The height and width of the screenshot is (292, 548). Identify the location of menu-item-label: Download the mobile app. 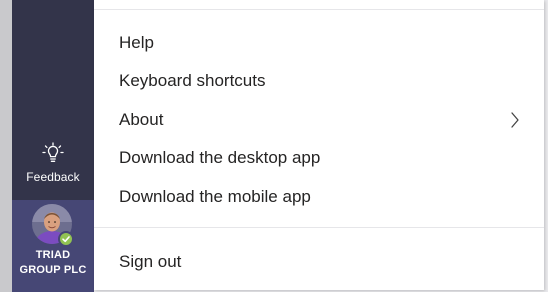
(215, 196).